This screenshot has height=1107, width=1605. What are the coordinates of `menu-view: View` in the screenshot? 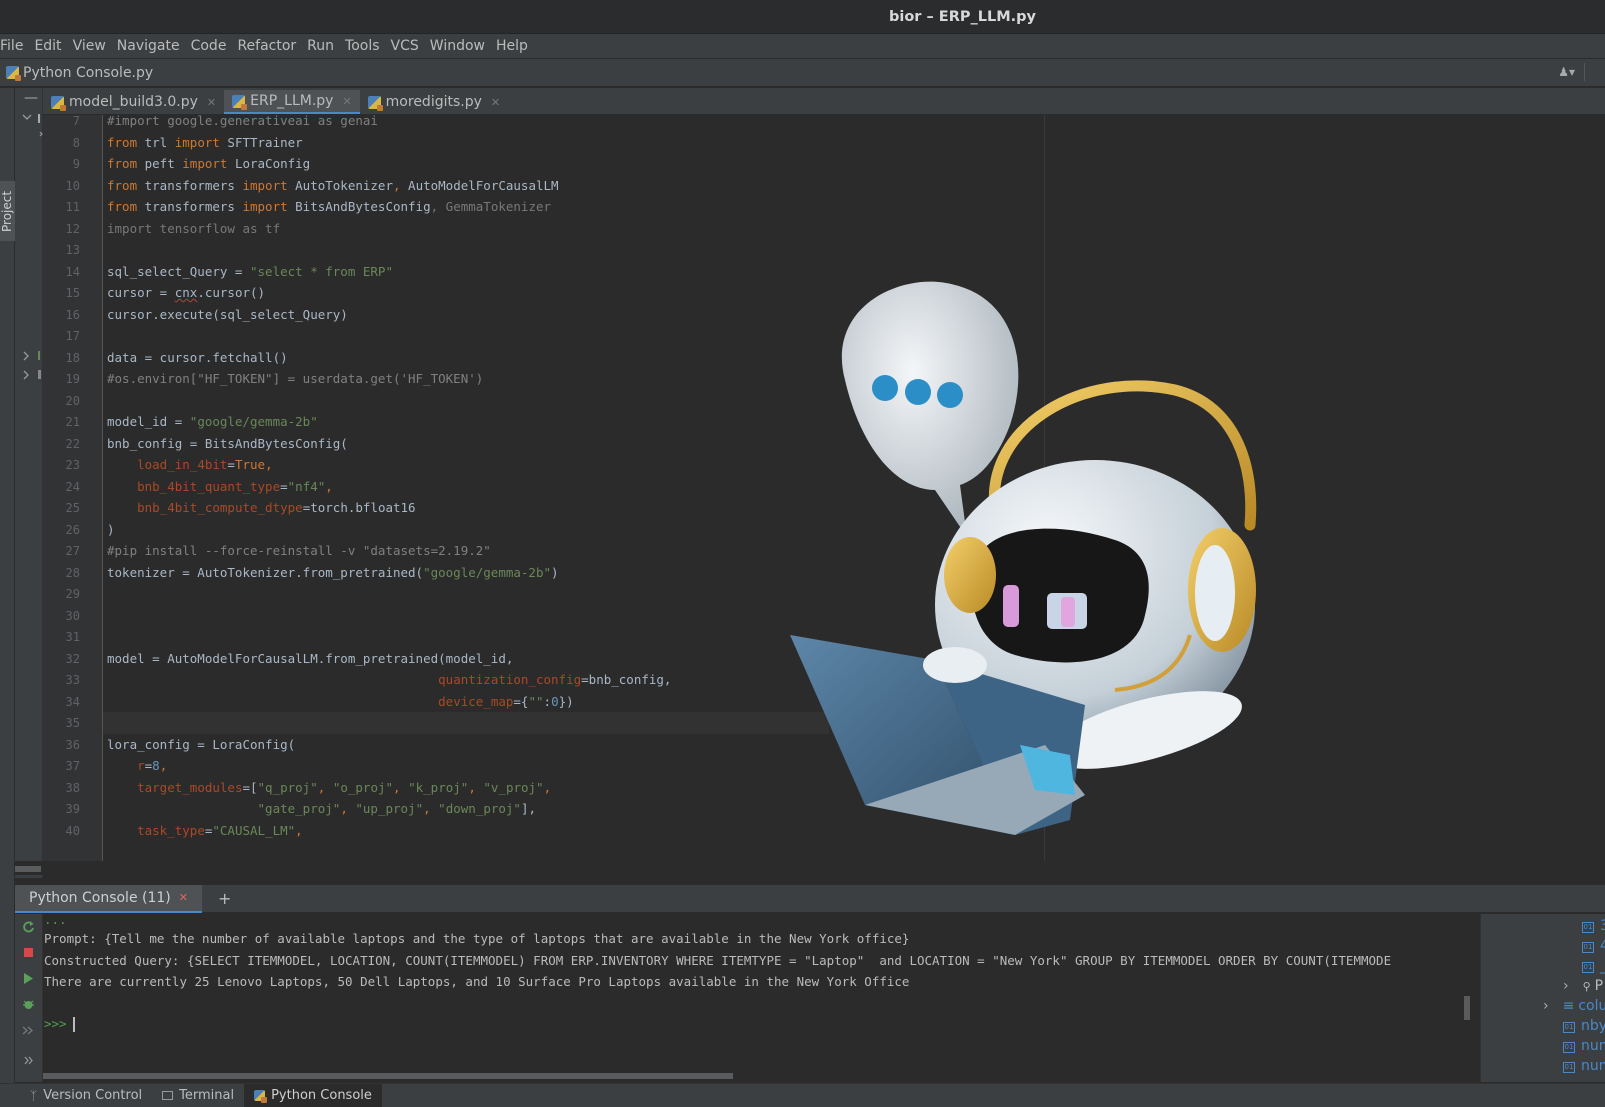 It's located at (93, 46).